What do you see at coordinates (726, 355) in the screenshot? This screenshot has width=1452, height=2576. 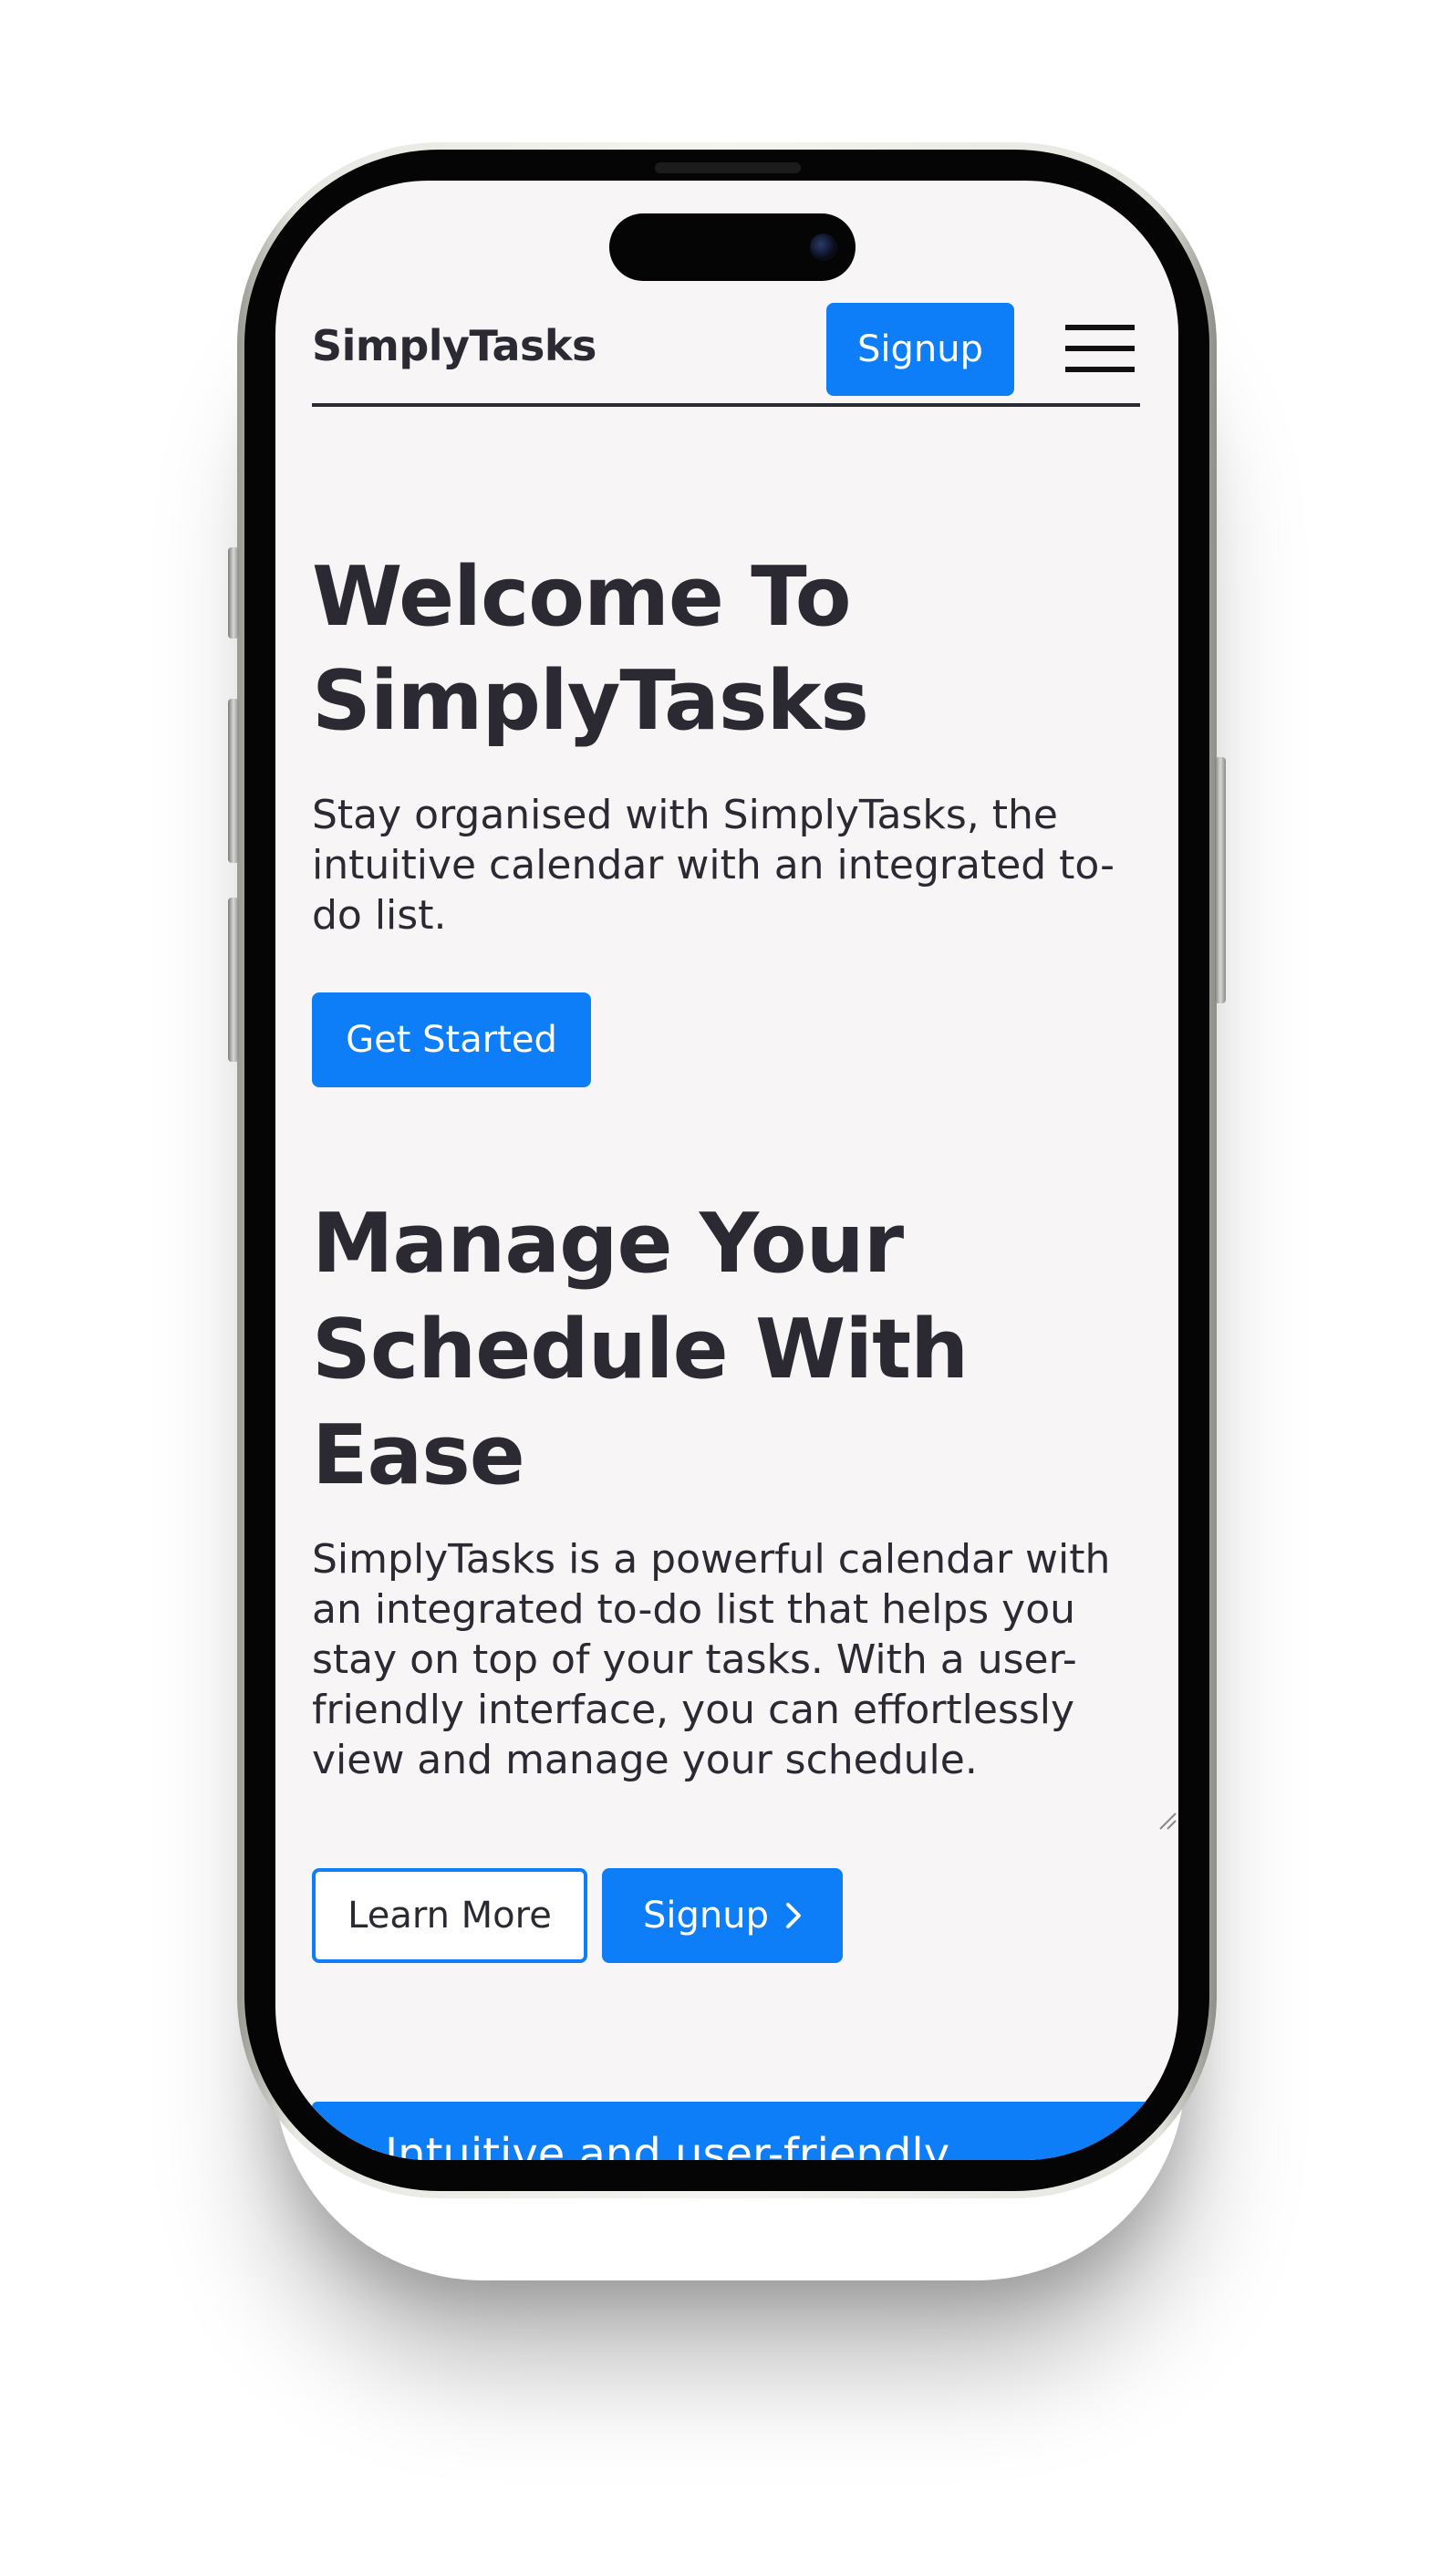 I see `navbar: SimplyTasks Signup` at bounding box center [726, 355].